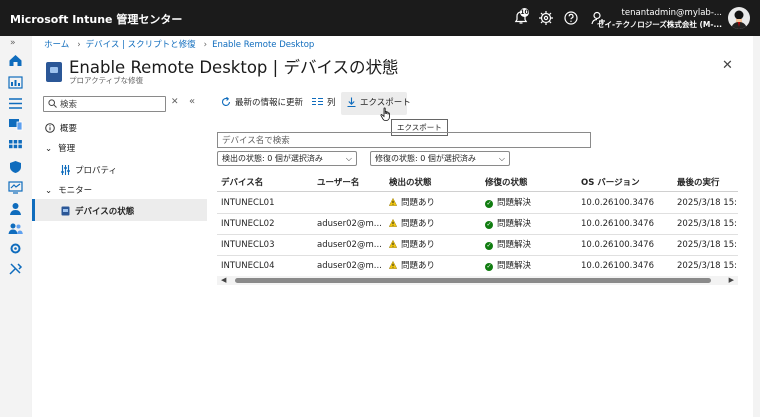 The height and width of the screenshot is (417, 760). I want to click on device-search-input: デバイス名で検索, so click(404, 140).